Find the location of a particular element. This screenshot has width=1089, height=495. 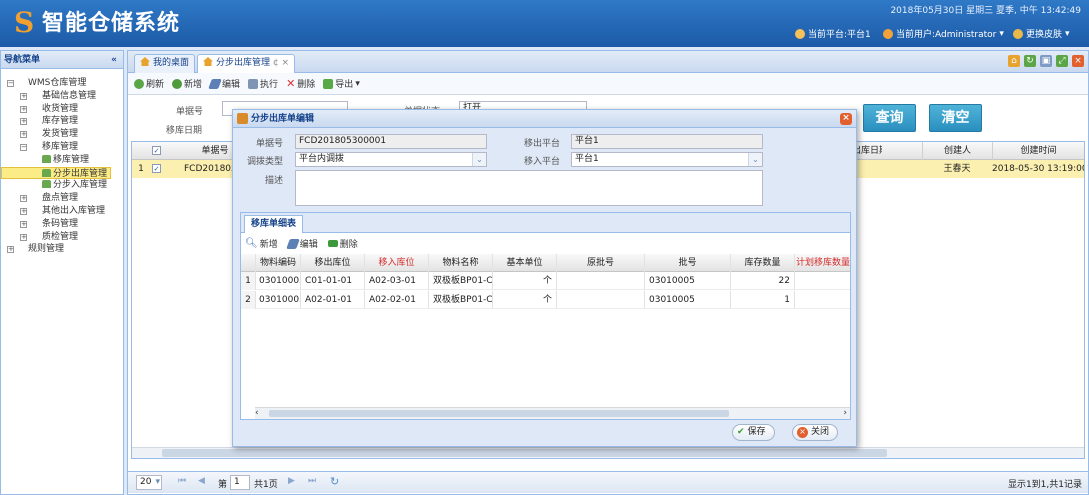

col-orig-batch: 原批号 is located at coordinates (601, 263).